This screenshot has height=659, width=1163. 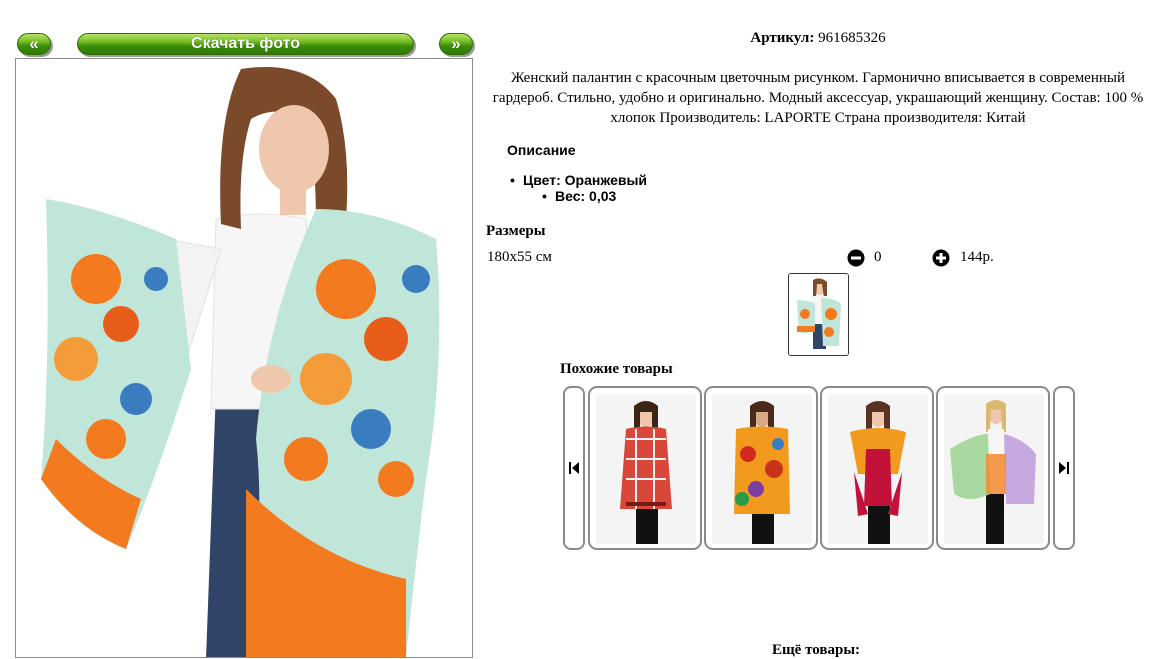 I want to click on size-row: 180x55 см 0 144р., so click(x=797, y=259).